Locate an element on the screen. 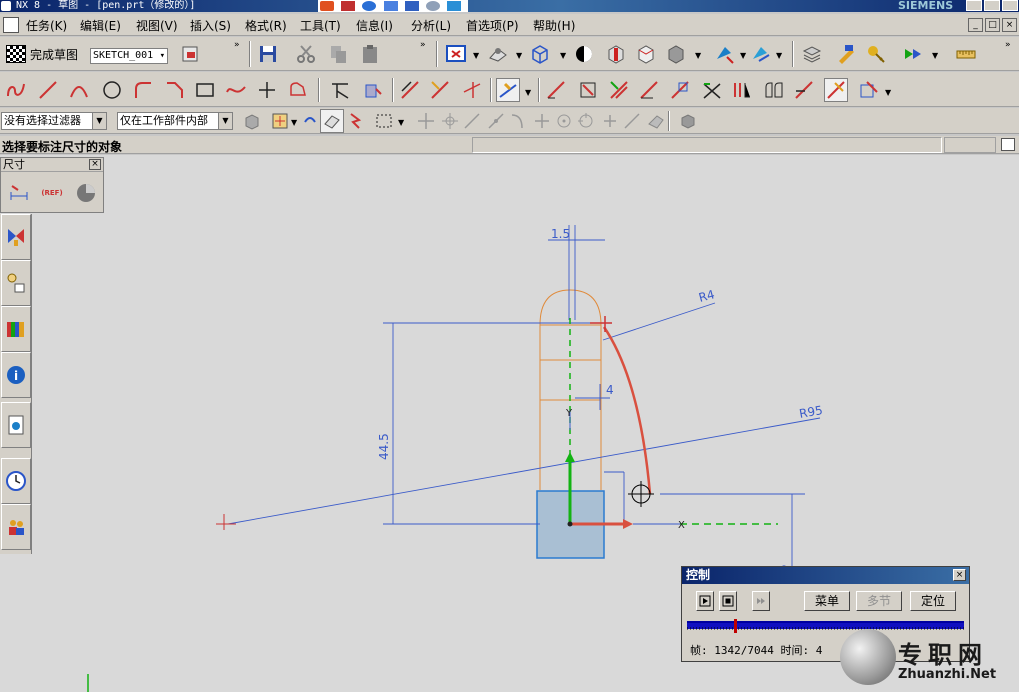 This screenshot has width=1019, height=692. menu-preferences: 首选项(P) is located at coordinates (492, 25).